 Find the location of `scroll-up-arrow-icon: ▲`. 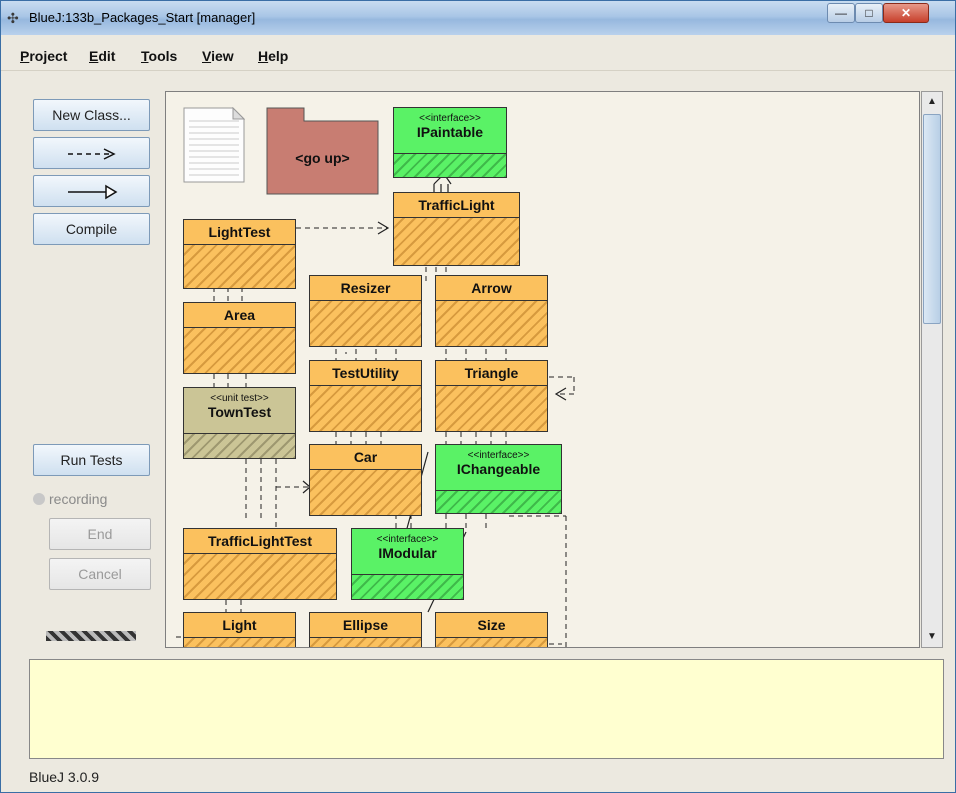

scroll-up-arrow-icon: ▲ is located at coordinates (932, 102).